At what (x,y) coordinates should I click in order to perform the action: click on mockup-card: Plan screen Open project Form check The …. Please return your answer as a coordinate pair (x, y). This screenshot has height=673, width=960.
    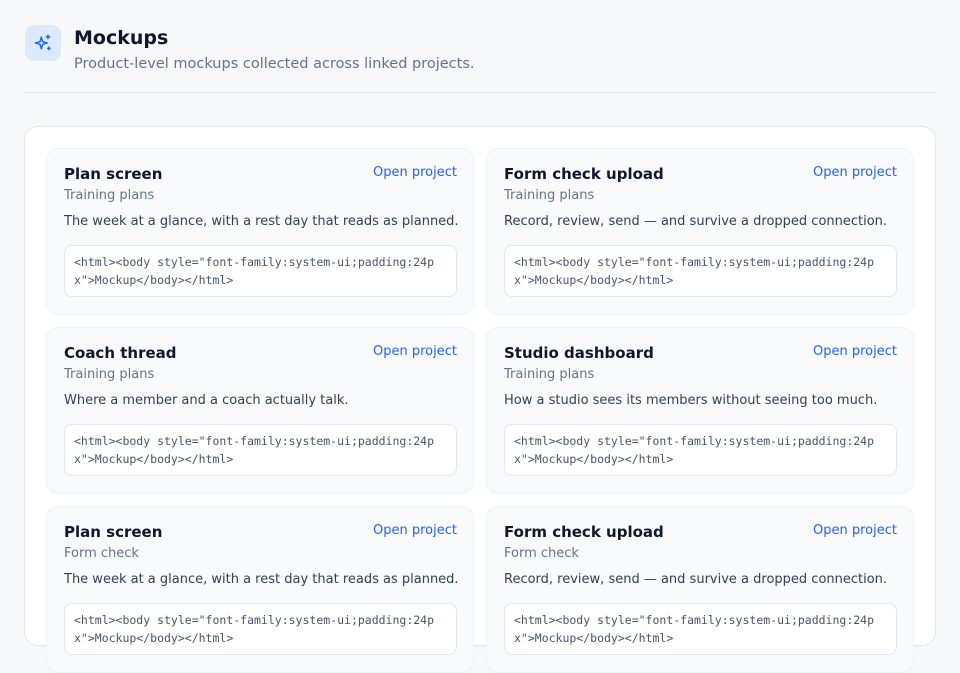
    Looking at the image, I should click on (260, 589).